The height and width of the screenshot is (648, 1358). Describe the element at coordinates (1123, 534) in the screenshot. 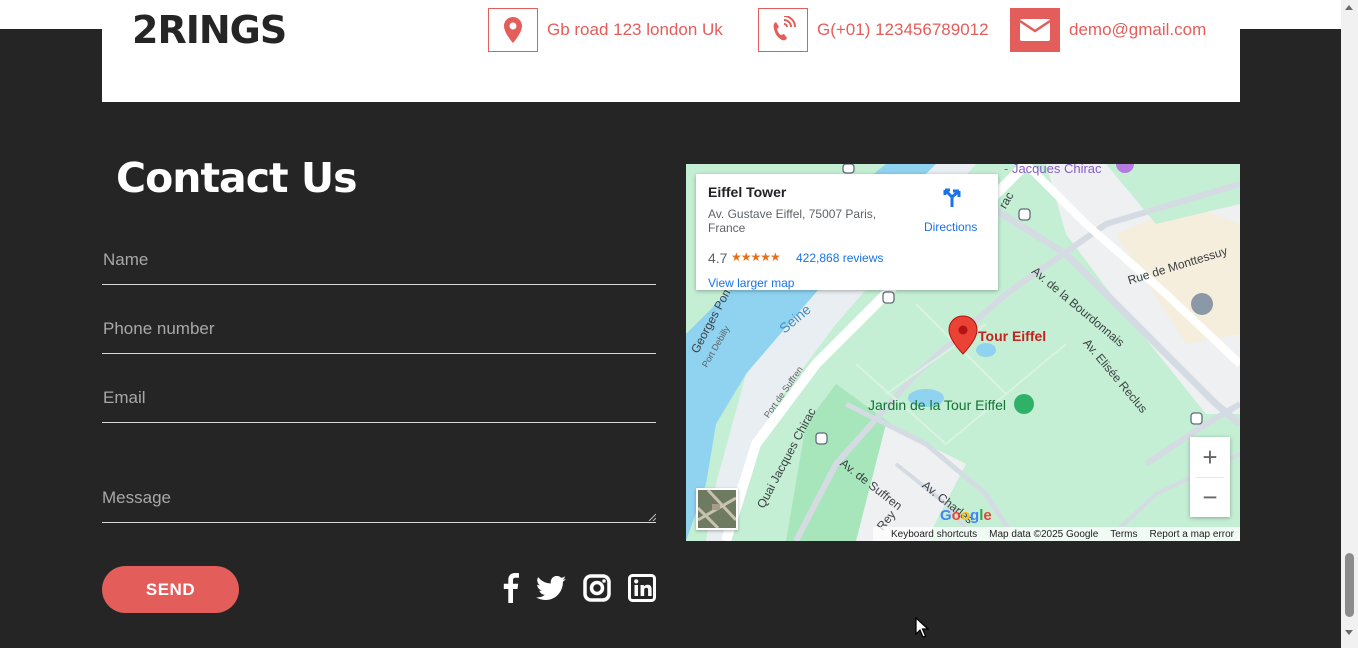

I see `terms-link: Terms` at that location.